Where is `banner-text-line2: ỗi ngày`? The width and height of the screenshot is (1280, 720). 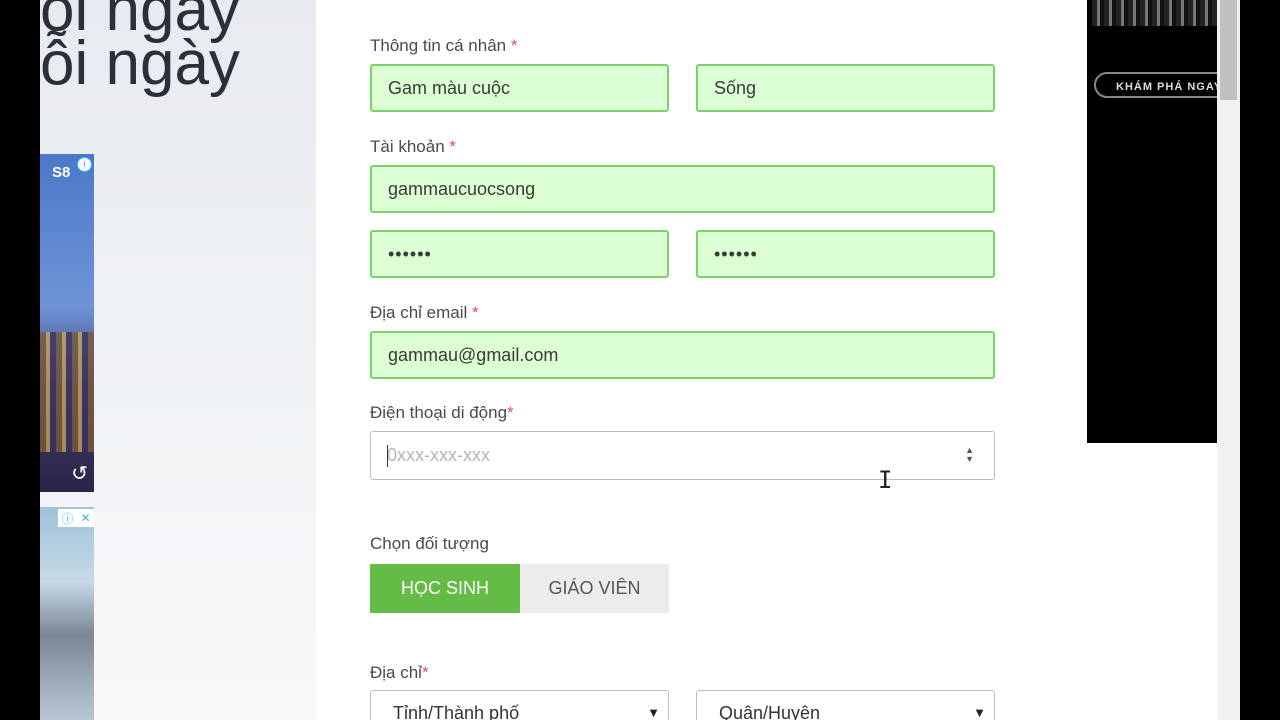
banner-text-line2: ỗi ngày is located at coordinates (140, 63).